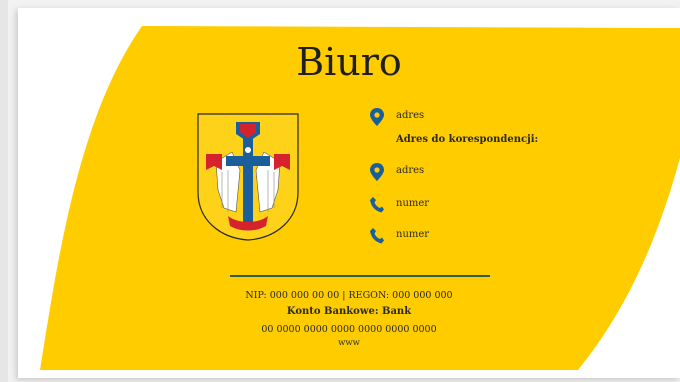 Image resolution: width=680 pixels, height=382 pixels. I want to click on phone-text-1: numer, so click(413, 203).